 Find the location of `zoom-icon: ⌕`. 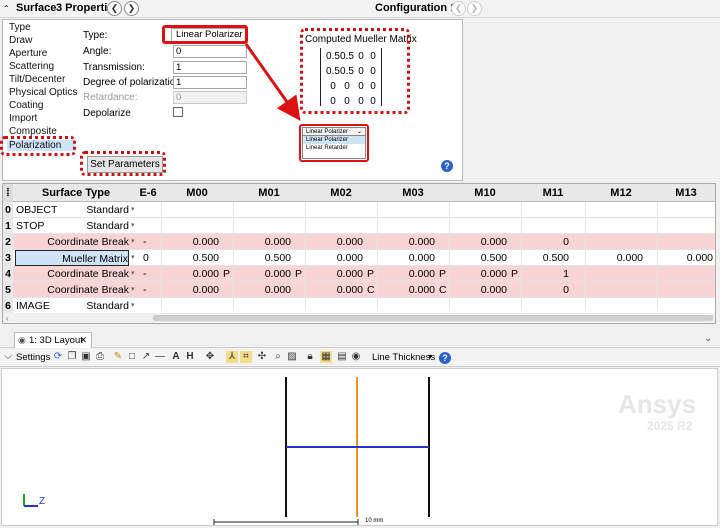

zoom-icon: ⌕ is located at coordinates (278, 357).